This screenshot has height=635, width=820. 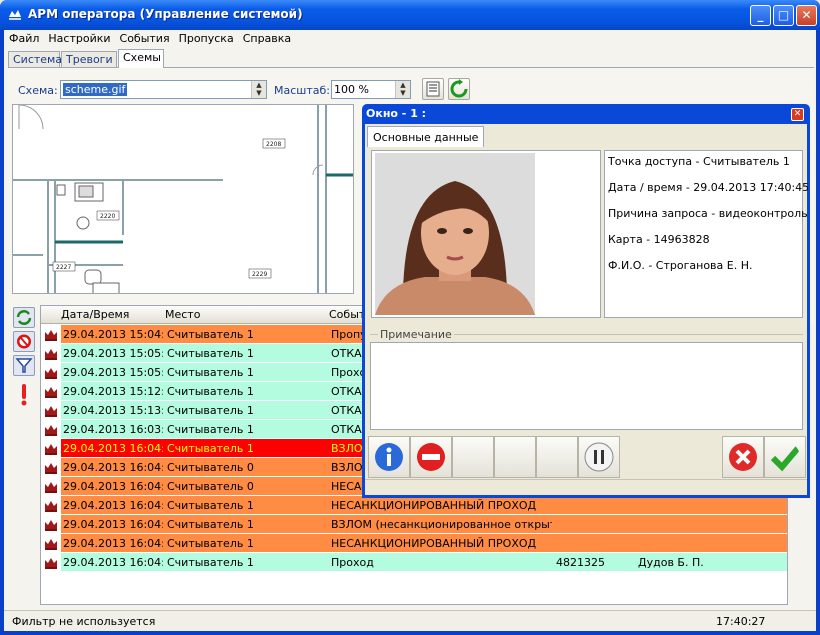 I want to click on room-2229-label: 2229, so click(x=259, y=274).